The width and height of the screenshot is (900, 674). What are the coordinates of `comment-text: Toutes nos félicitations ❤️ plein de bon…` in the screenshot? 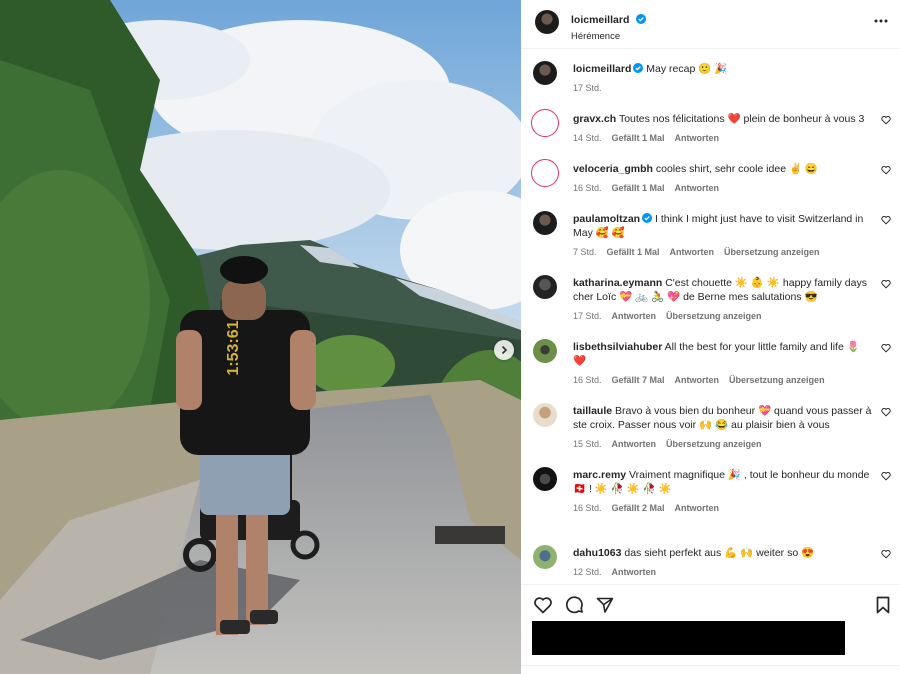 It's located at (741, 119).